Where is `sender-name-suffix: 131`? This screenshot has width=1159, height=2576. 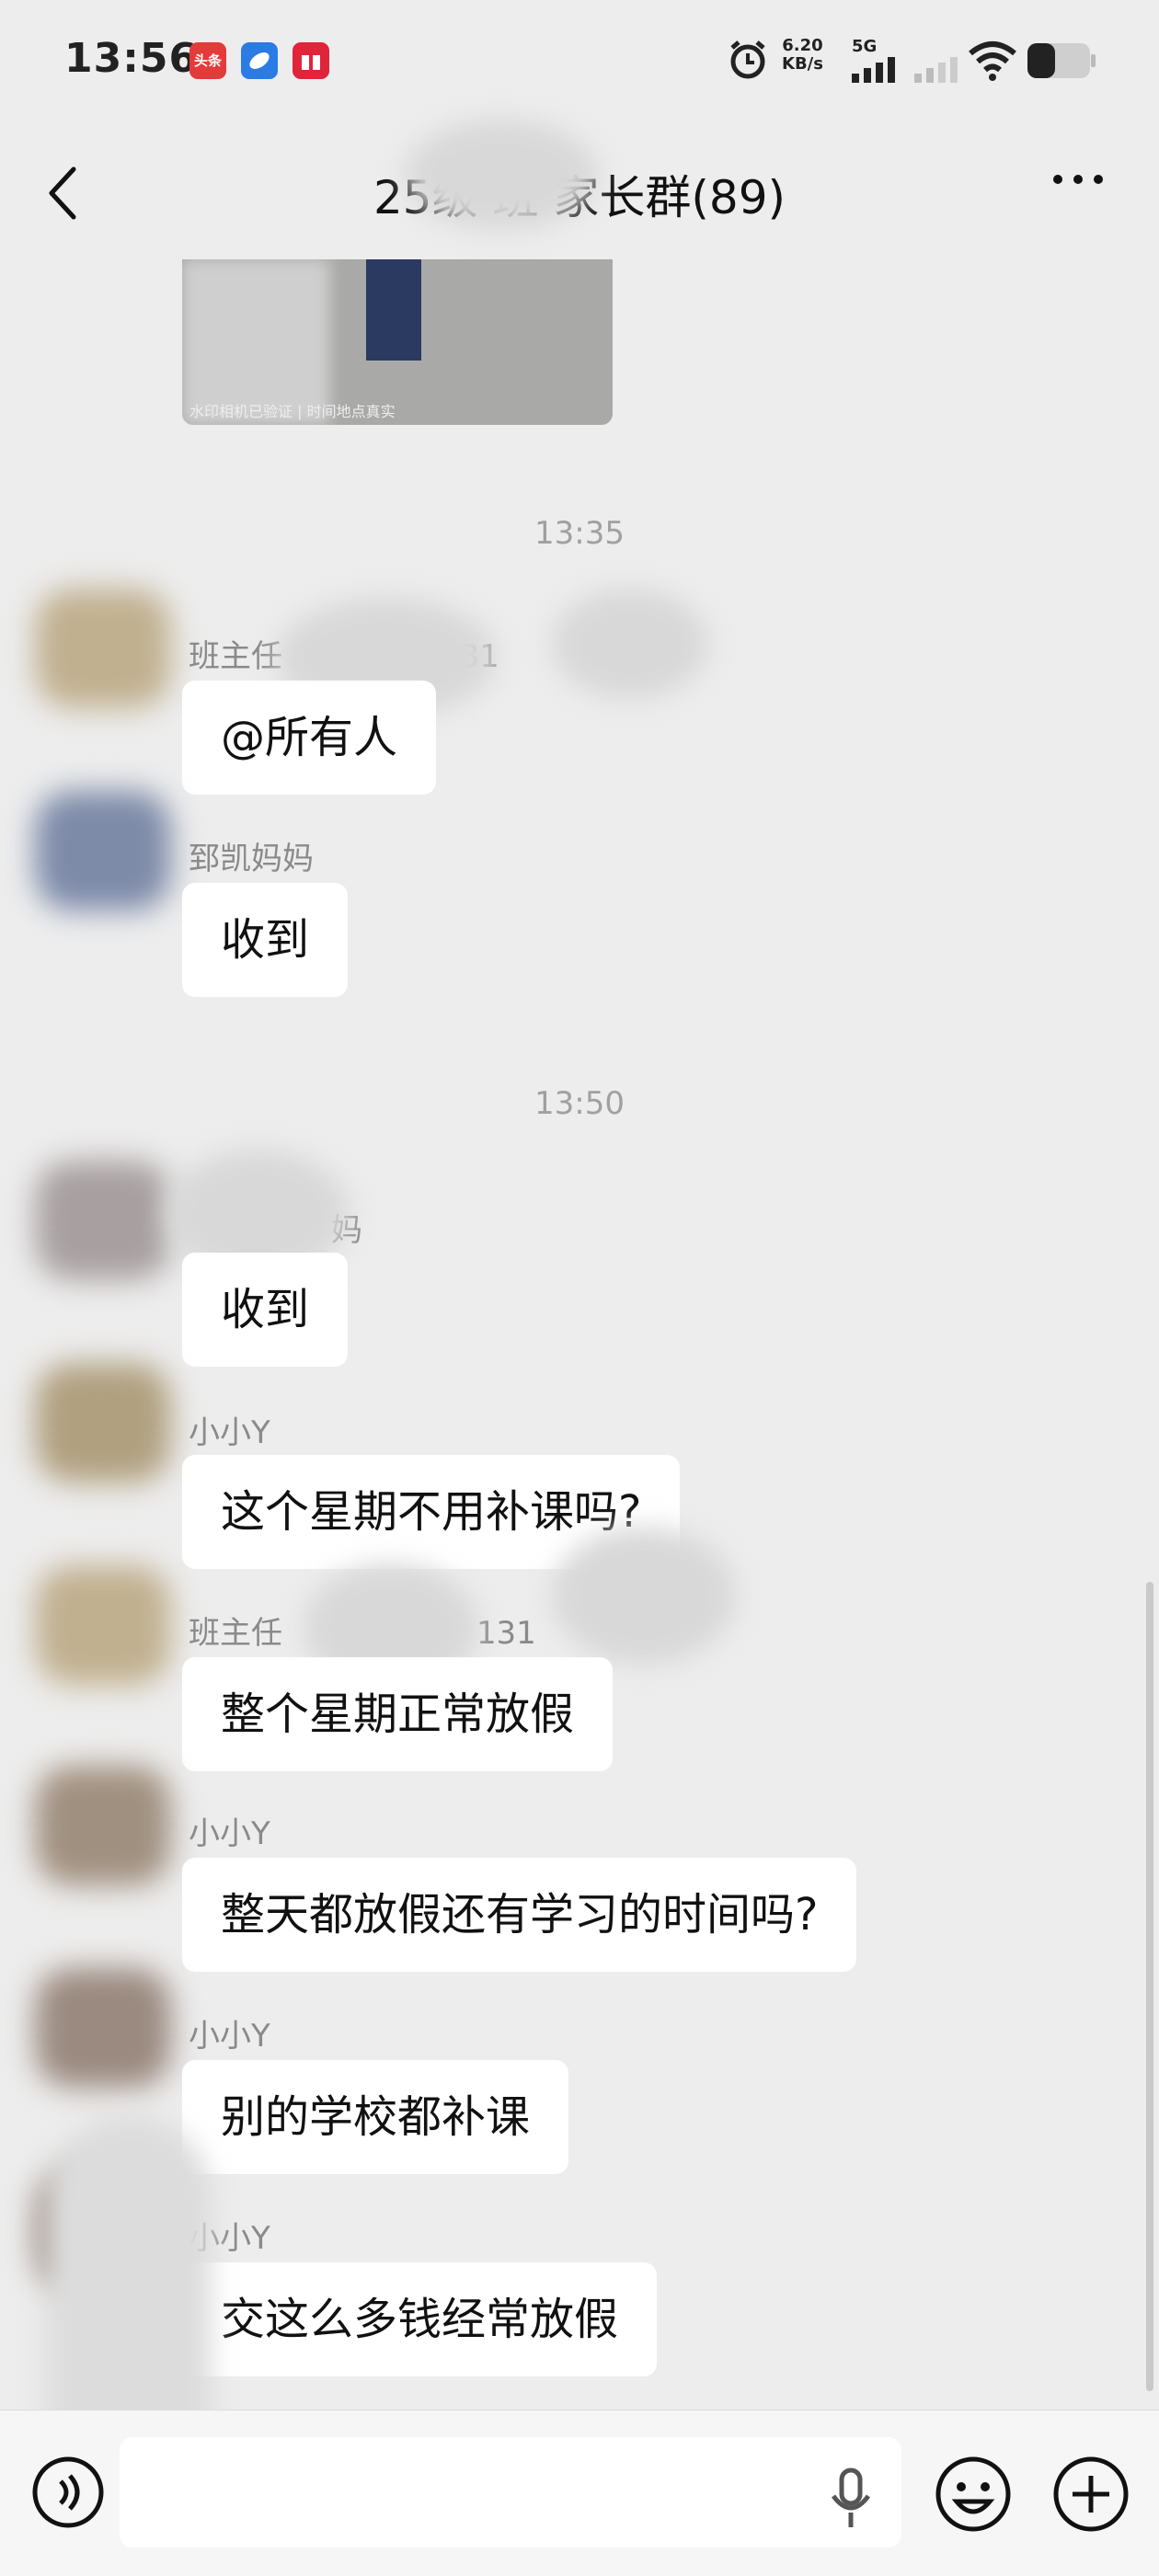 sender-name-suffix: 131 is located at coordinates (506, 1633).